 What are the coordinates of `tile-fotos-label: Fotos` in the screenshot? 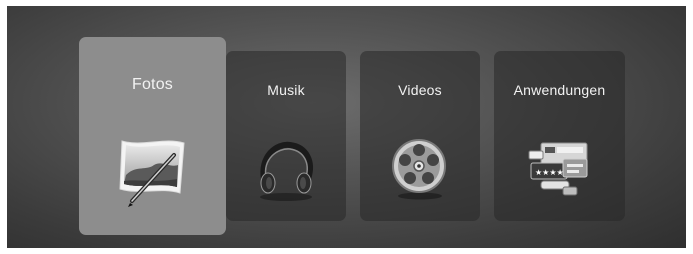 It's located at (152, 84).